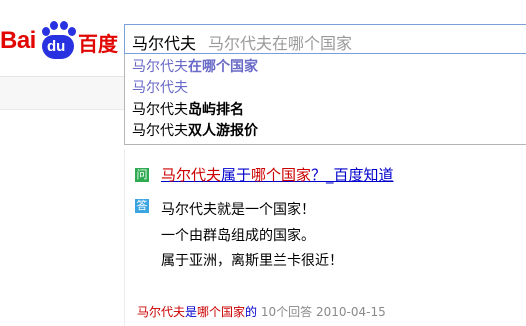  I want to click on meta-keyword: 哪个国家, so click(221, 312).